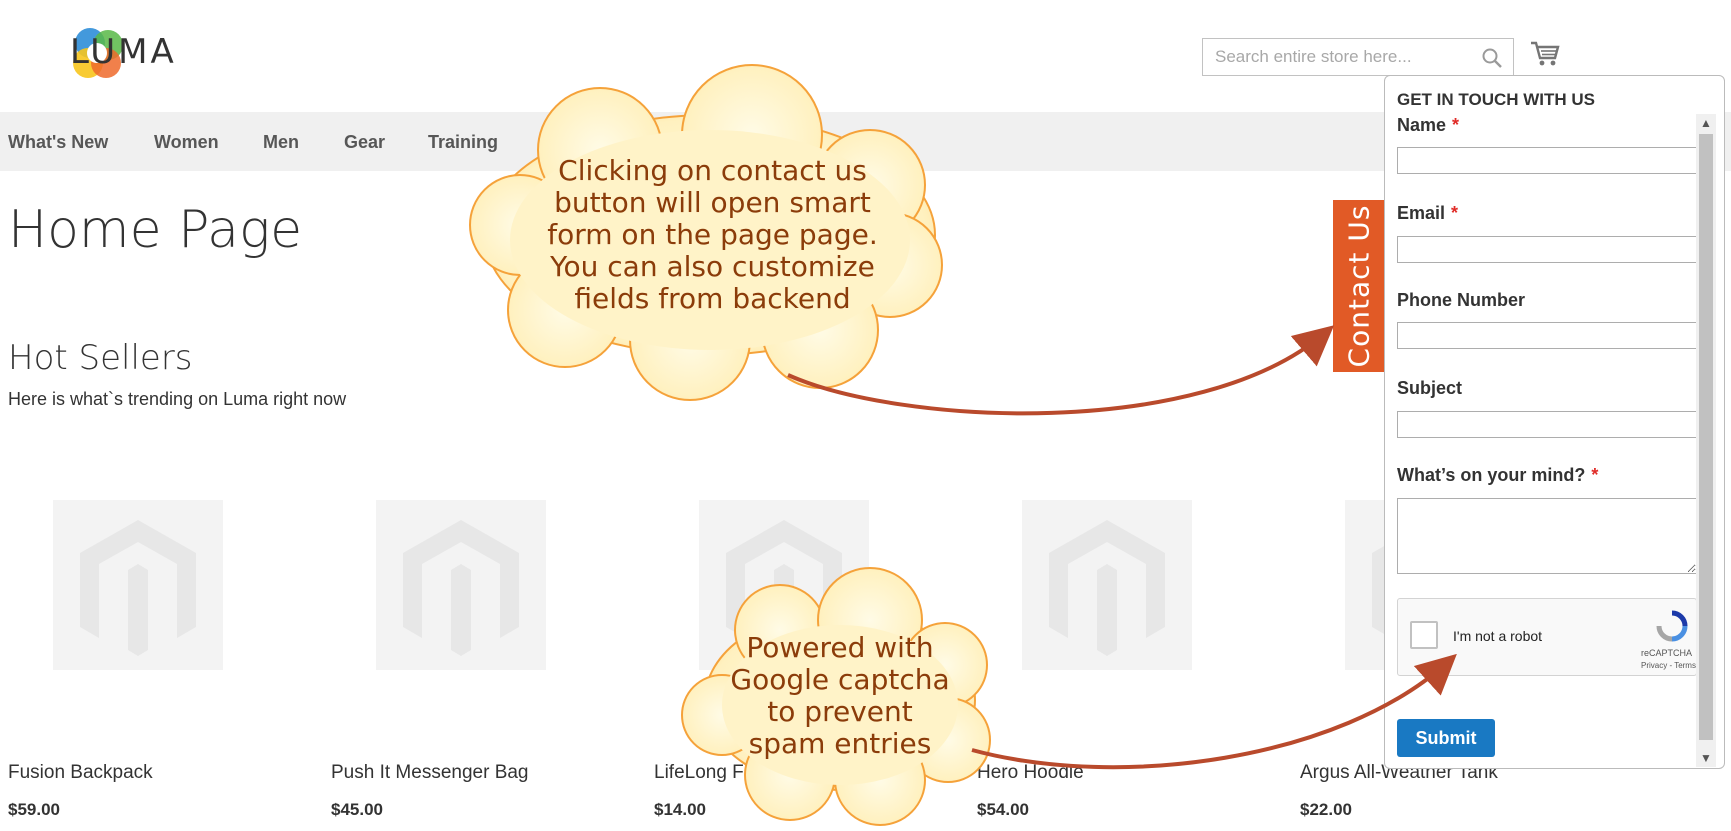 This screenshot has height=831, width=1731. Describe the element at coordinates (1030, 773) in the screenshot. I see `product-name: Hero Hoodie` at that location.